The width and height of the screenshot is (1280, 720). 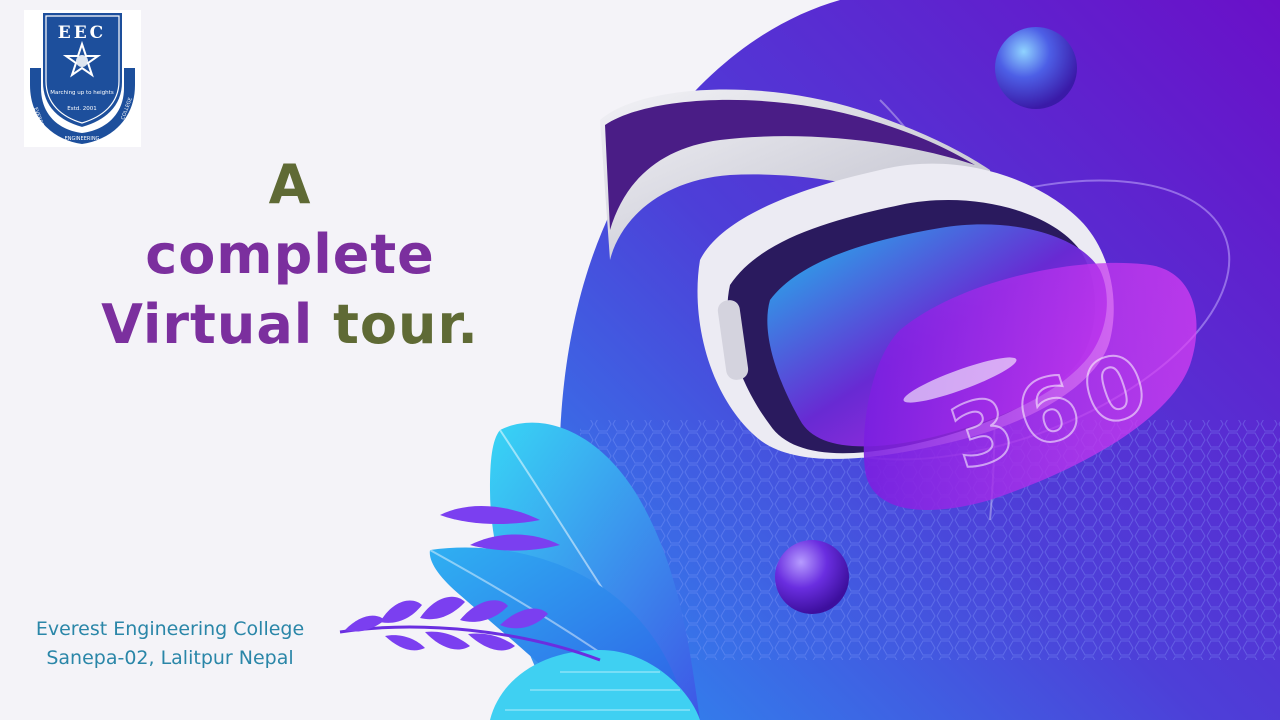 What do you see at coordinates (170, 658) in the screenshot?
I see `college-address: Sanepa-02, Lalitpur Nepal` at bounding box center [170, 658].